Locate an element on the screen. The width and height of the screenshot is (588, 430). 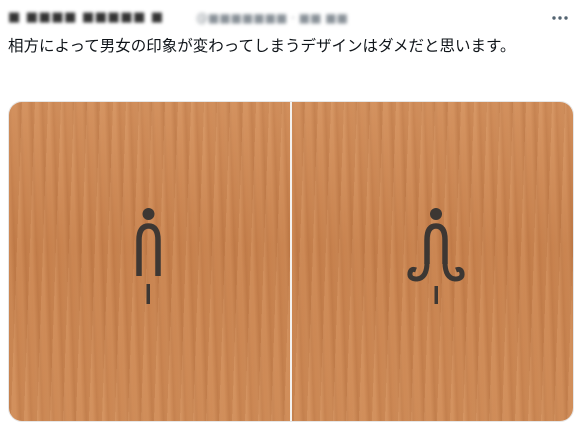
tweet-header: ■ ■■■■ ■■■■■ ■ @■■■■■■■ · ■■ ■■ is located at coordinates (294, 18).